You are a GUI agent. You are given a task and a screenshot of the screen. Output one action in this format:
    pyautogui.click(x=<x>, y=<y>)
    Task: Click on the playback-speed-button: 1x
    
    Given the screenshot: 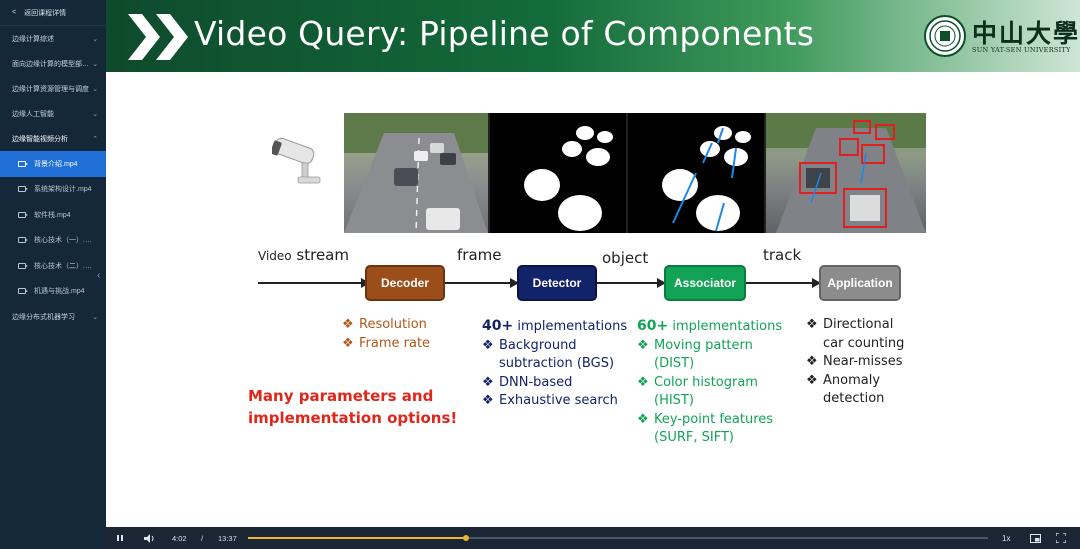 What is the action you would take?
    pyautogui.click(x=1006, y=538)
    